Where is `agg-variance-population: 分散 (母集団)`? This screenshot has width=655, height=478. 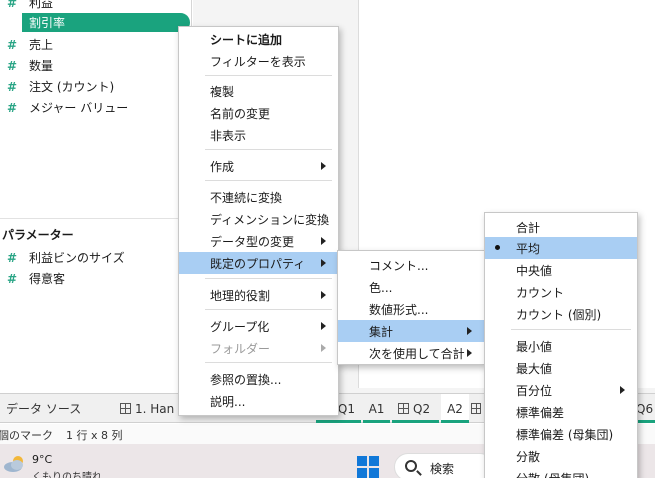 agg-variance-population: 分散 (母集団) is located at coordinates (561, 472).